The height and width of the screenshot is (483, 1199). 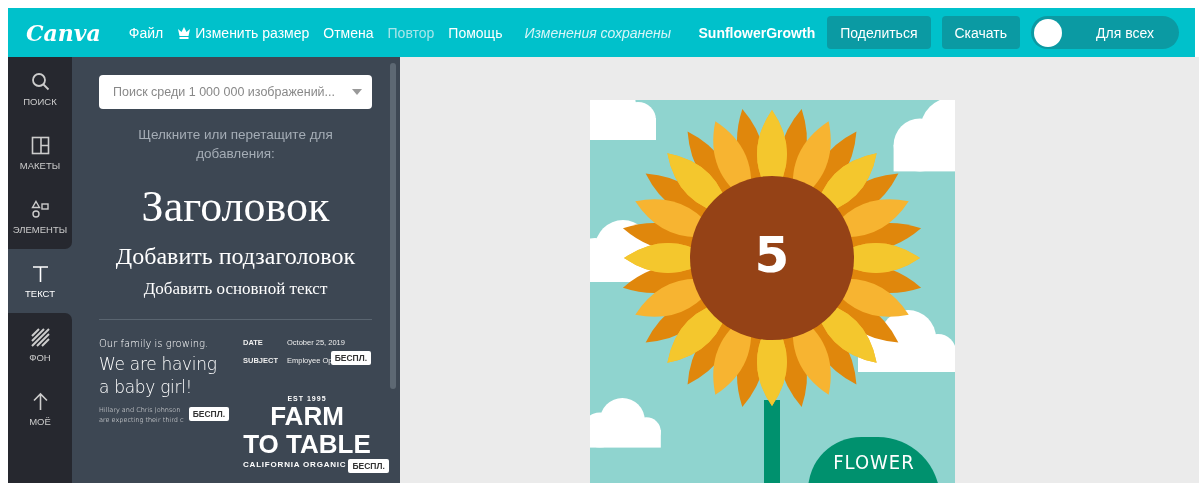 I want to click on crown-icon, so click(x=184, y=32).